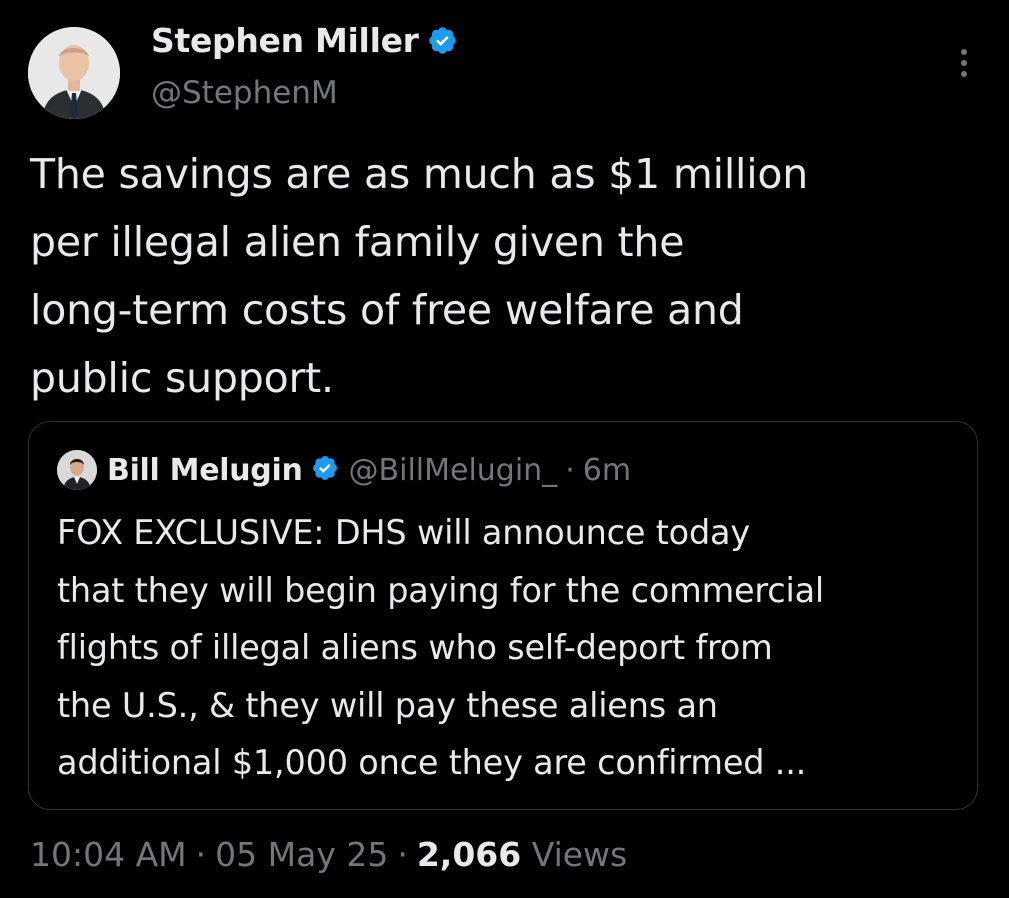  I want to click on views-label: Views, so click(579, 854).